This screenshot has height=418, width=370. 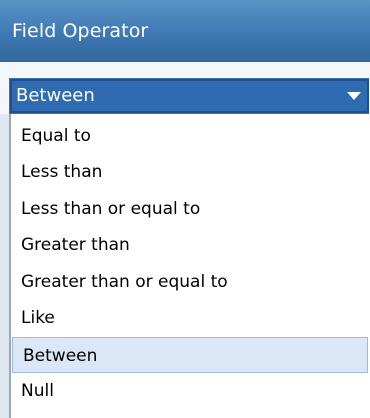 What do you see at coordinates (190, 245) in the screenshot?
I see `option-greater-than: Greater than` at bounding box center [190, 245].